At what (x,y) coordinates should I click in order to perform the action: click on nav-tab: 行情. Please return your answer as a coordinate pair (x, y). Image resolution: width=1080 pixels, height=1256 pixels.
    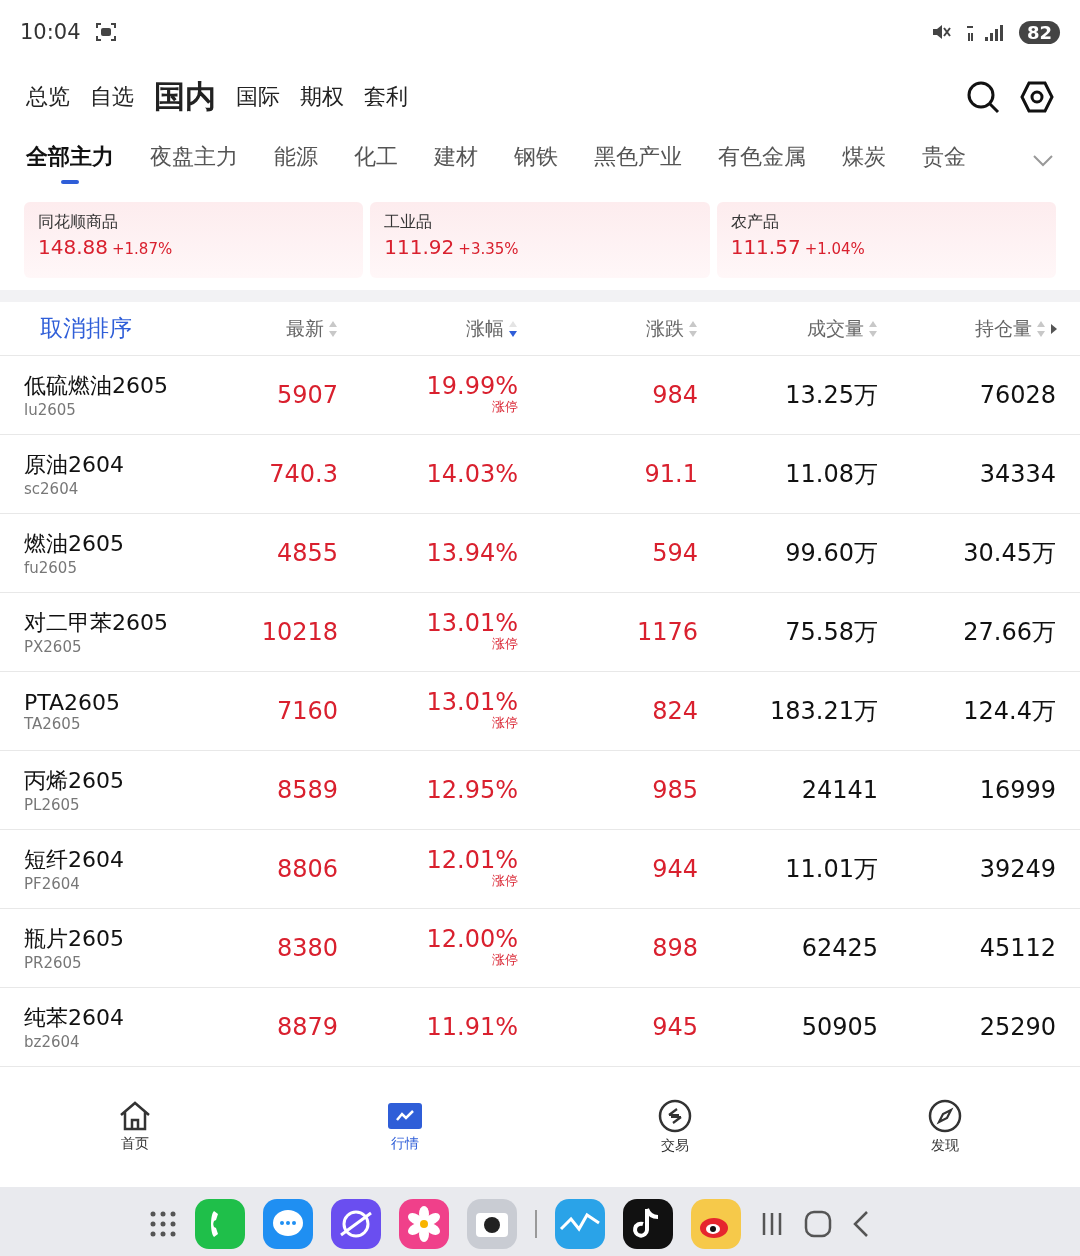
    Looking at the image, I should click on (405, 1127).